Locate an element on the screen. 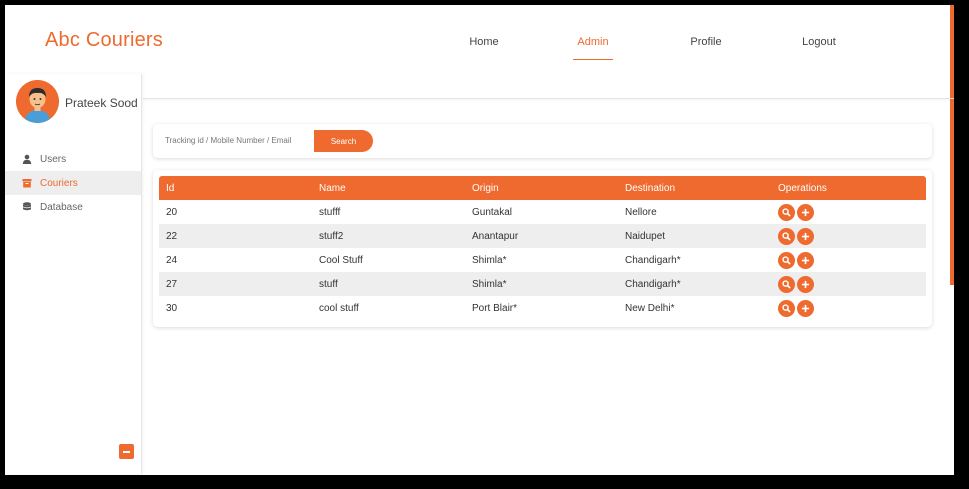  search-card: Search is located at coordinates (542, 141).